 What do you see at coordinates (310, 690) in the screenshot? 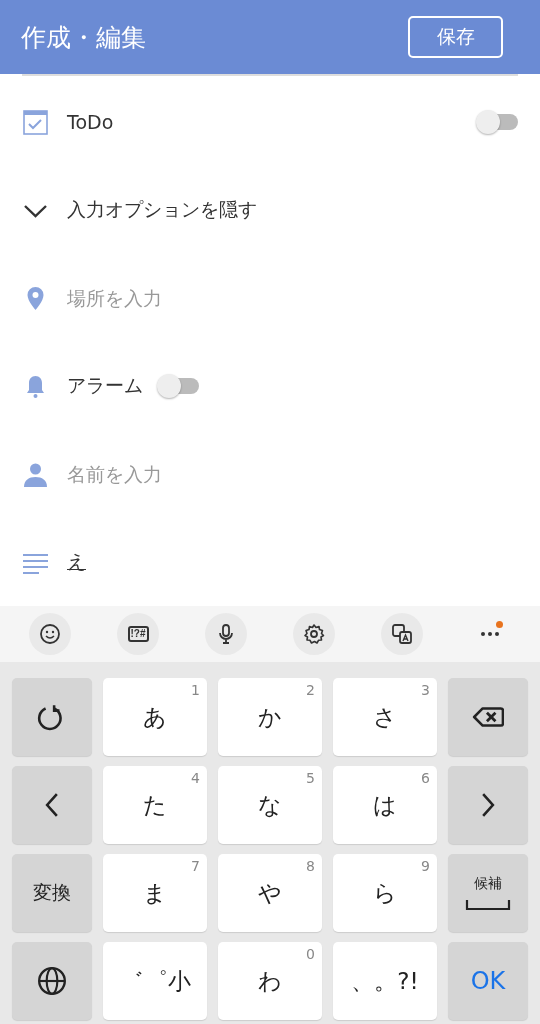
I see `key-digit: 2` at bounding box center [310, 690].